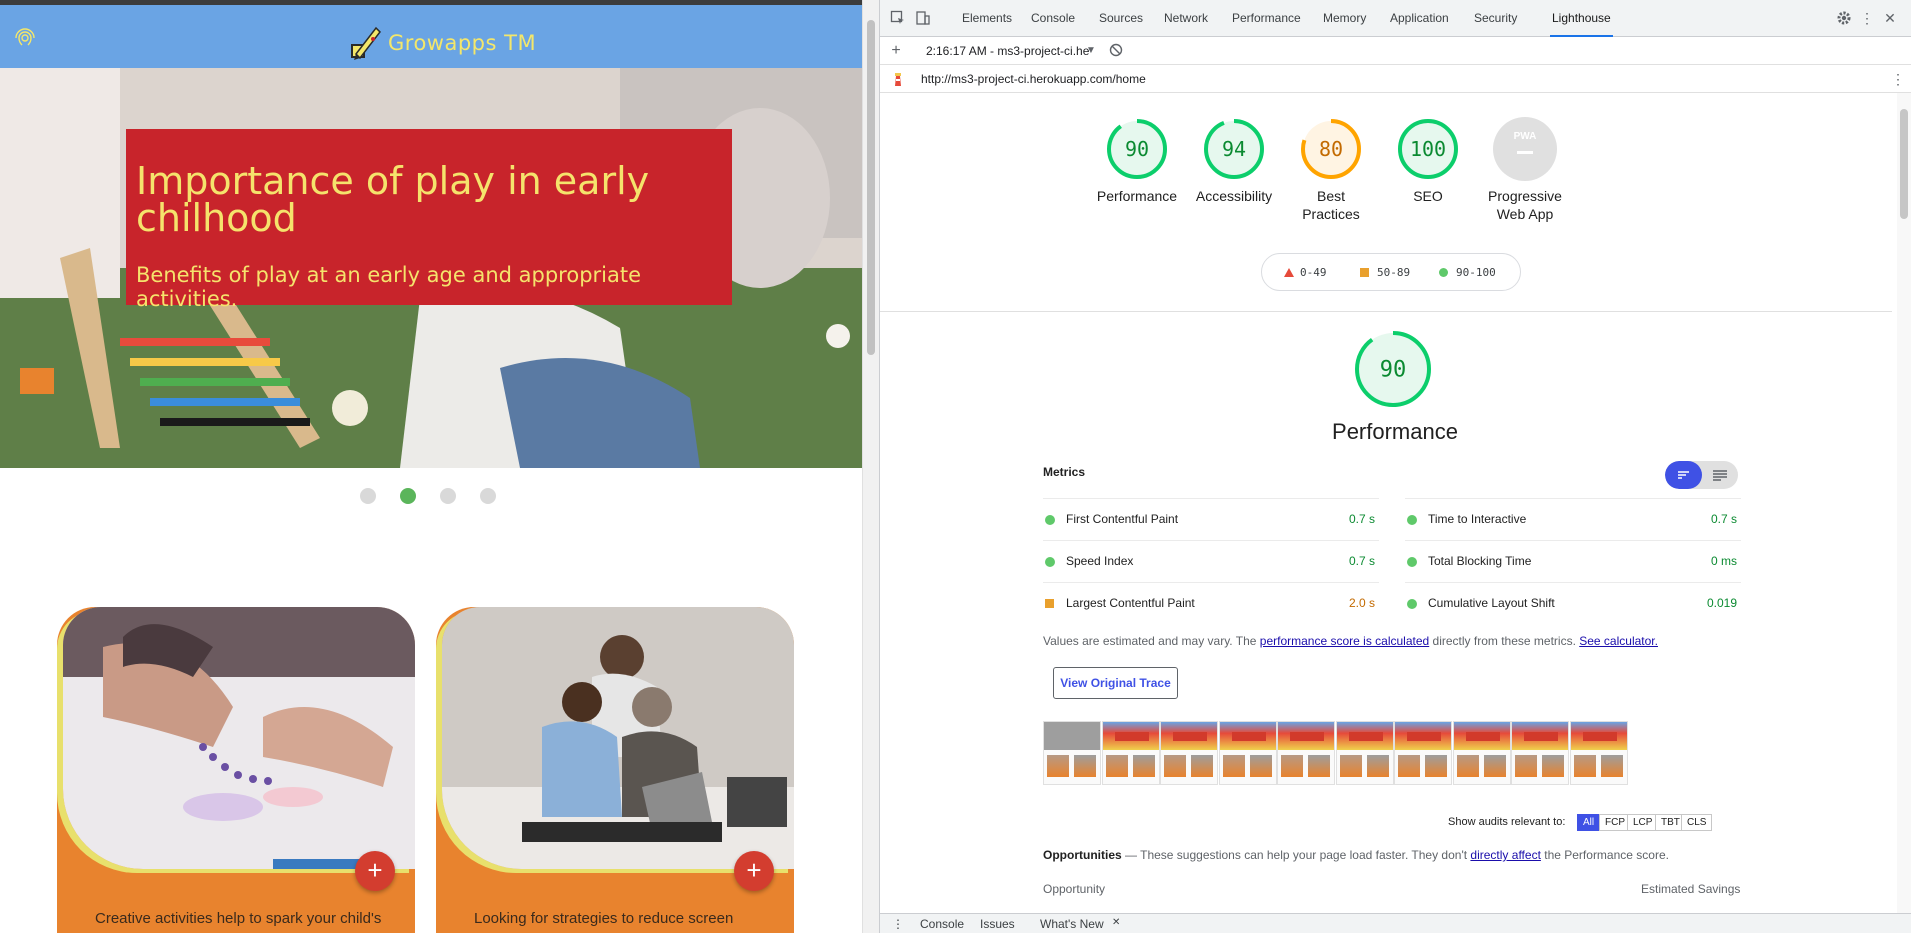 Image resolution: width=1911 pixels, height=933 pixels. I want to click on website-scrollbar, so click(870, 466).